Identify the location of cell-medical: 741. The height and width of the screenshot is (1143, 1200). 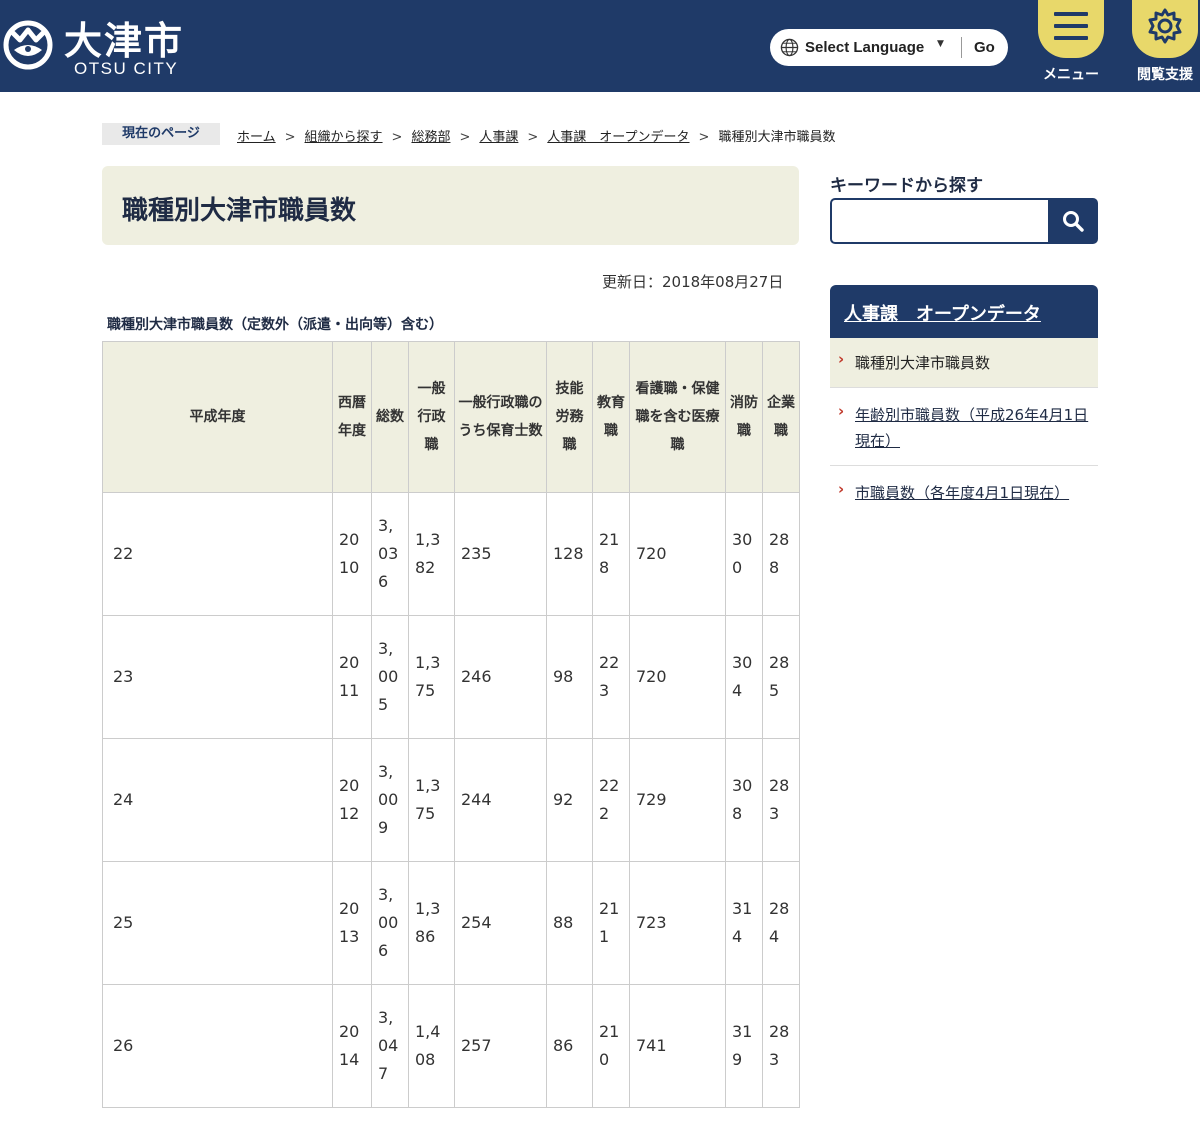
(677, 1046).